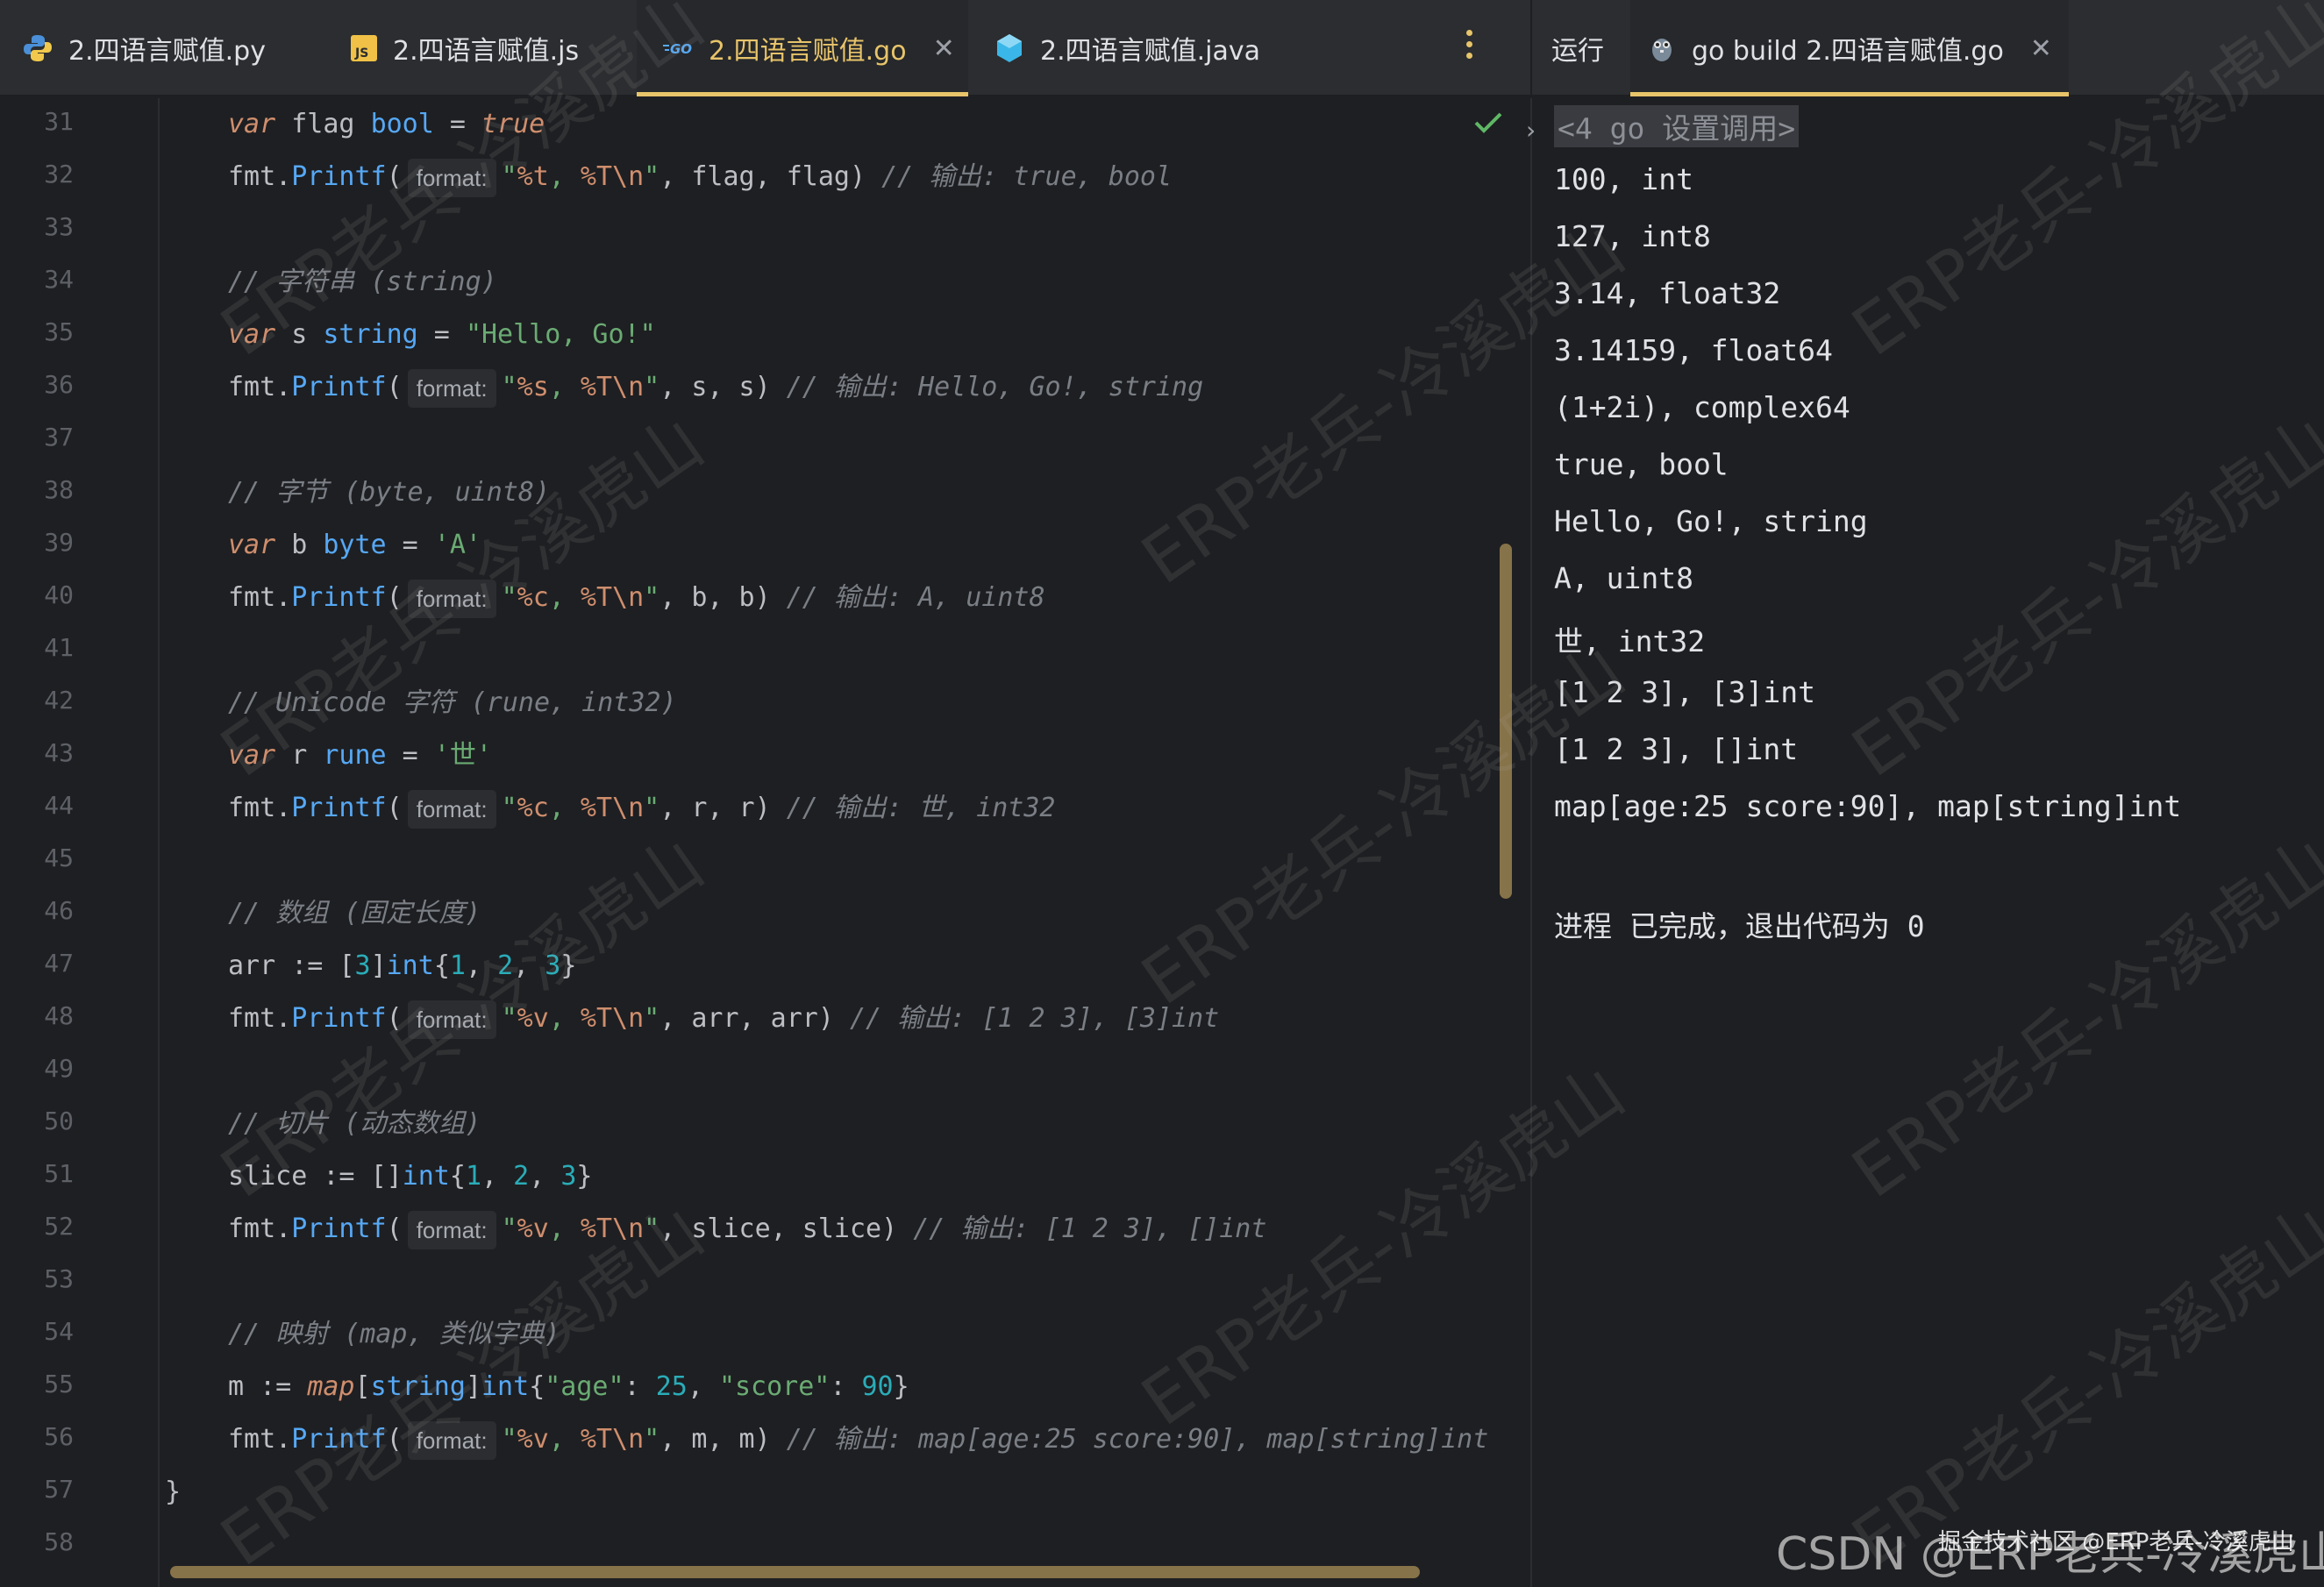  I want to click on tab-java-file: 2.四语言赋值.java, so click(1127, 48).